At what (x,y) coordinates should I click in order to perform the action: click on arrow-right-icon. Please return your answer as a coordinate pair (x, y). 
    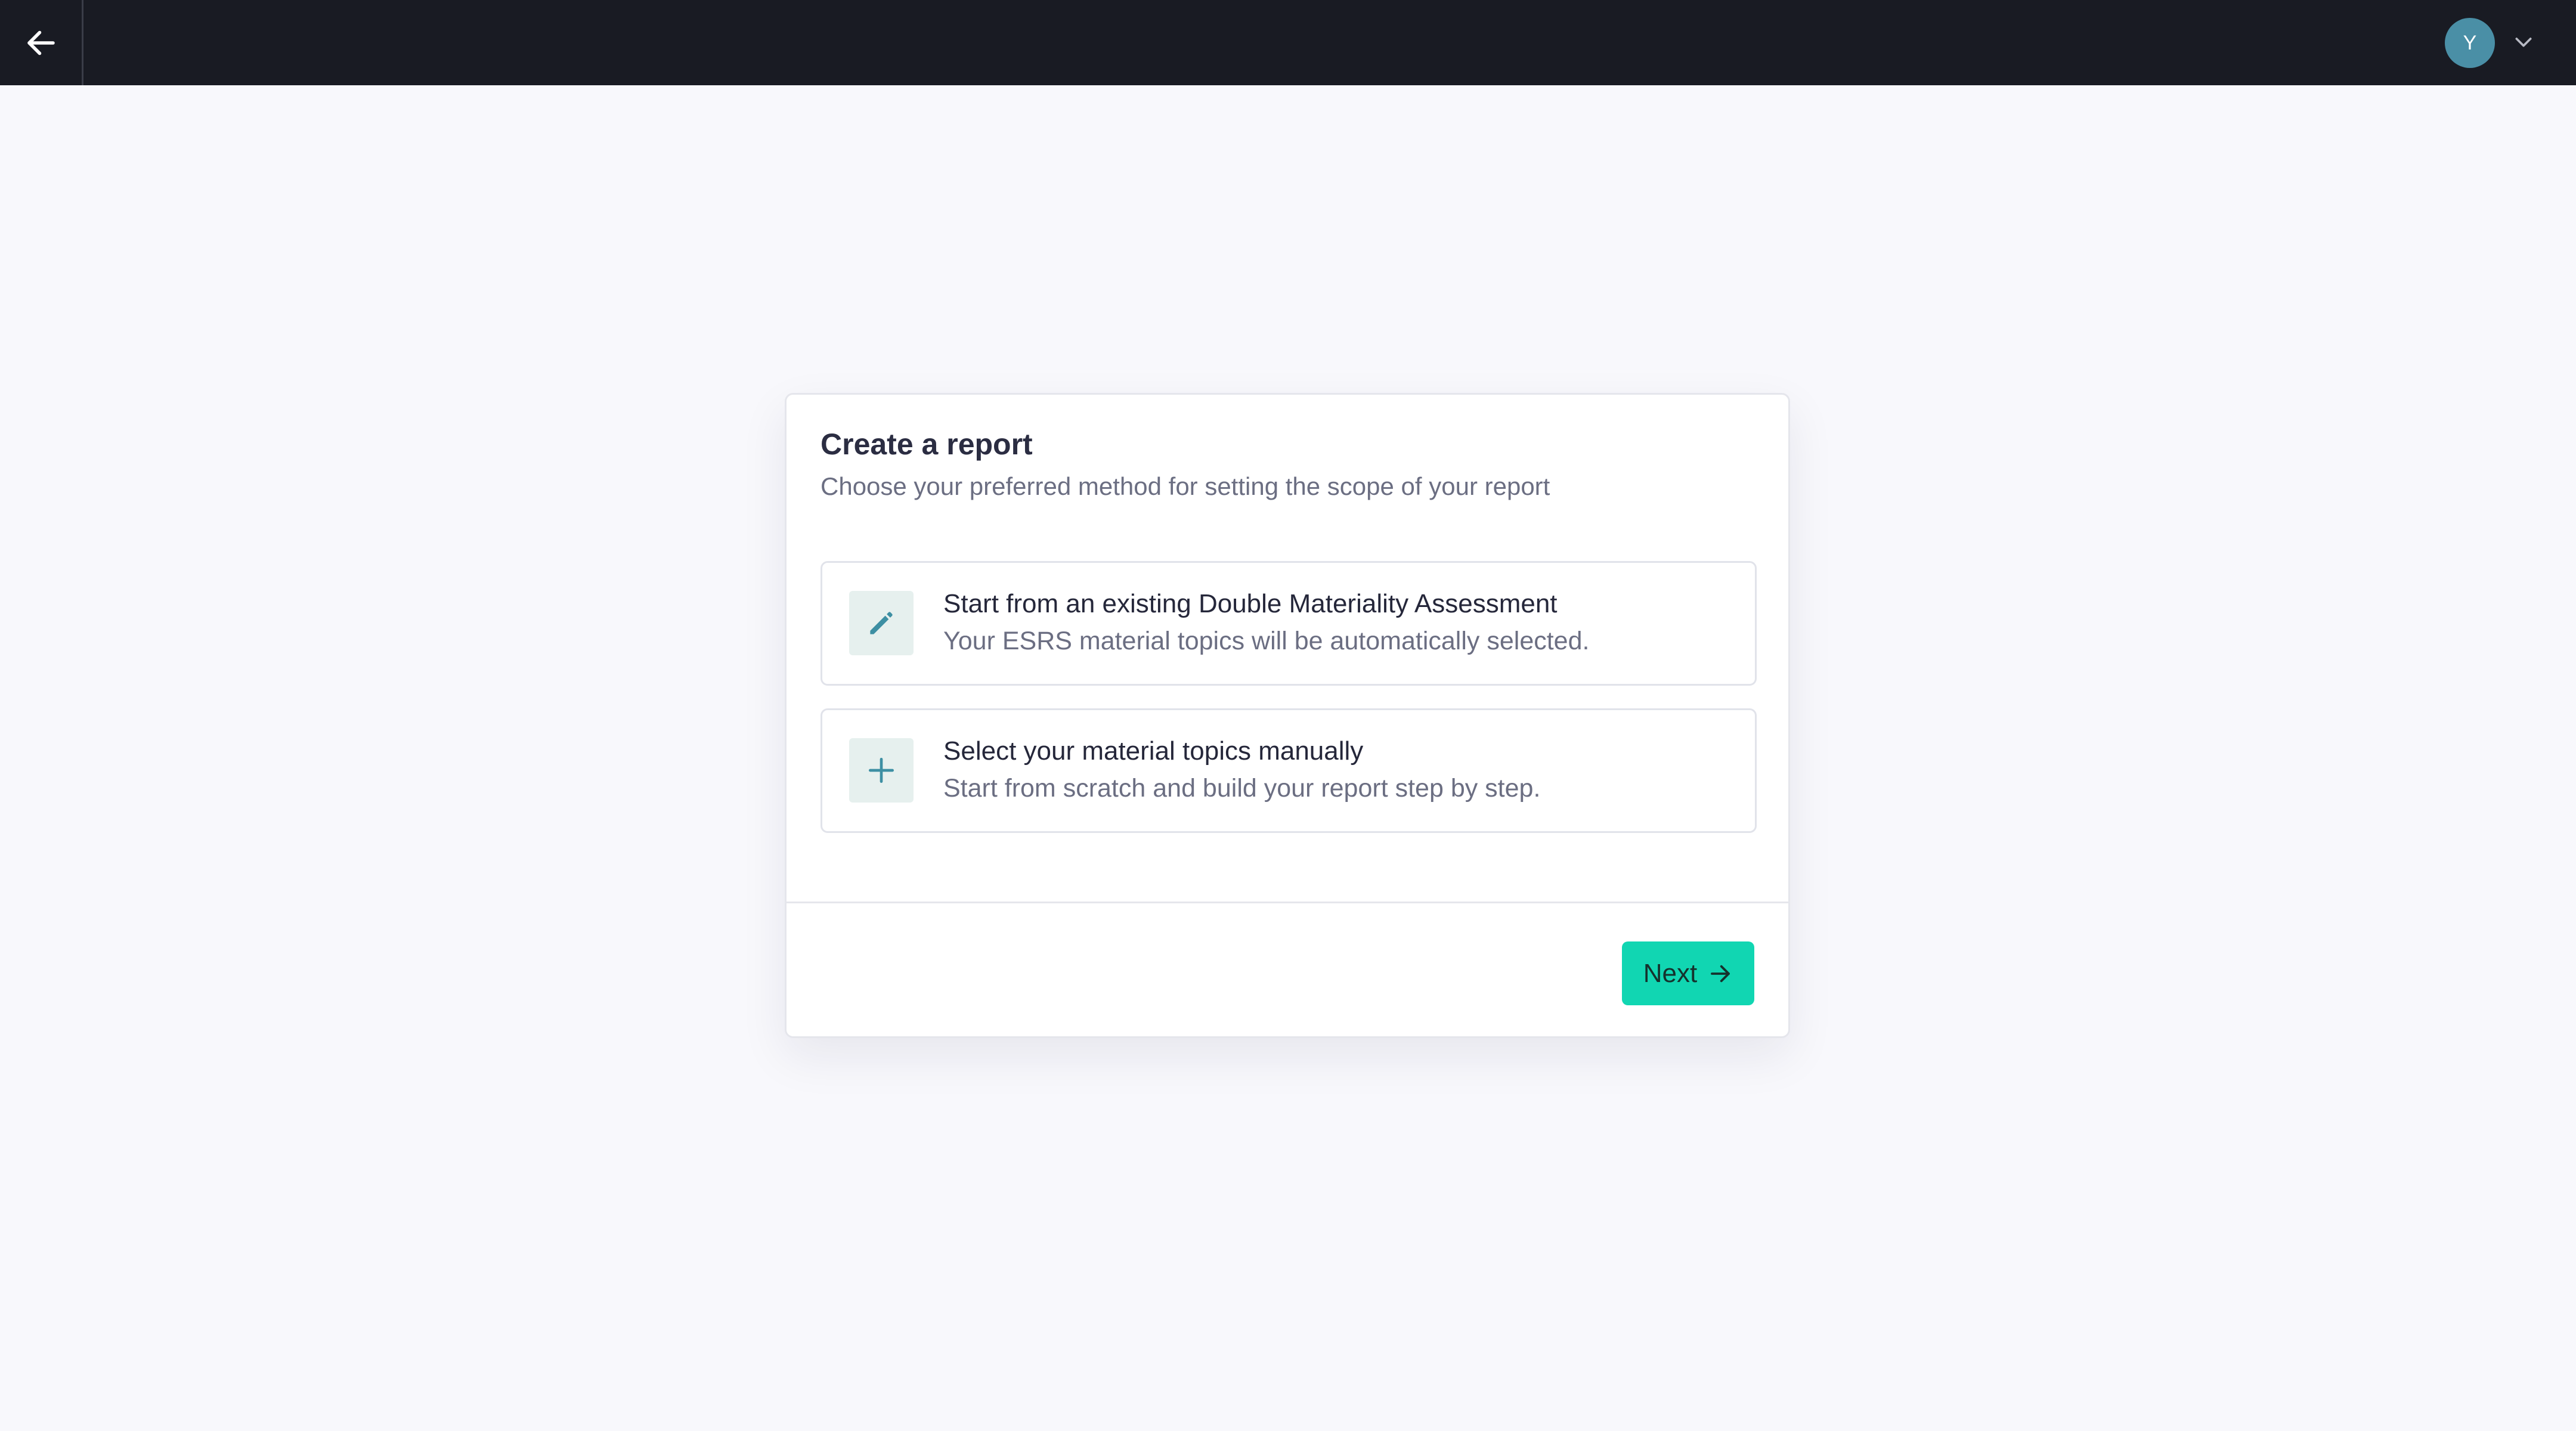
    Looking at the image, I should click on (1721, 973).